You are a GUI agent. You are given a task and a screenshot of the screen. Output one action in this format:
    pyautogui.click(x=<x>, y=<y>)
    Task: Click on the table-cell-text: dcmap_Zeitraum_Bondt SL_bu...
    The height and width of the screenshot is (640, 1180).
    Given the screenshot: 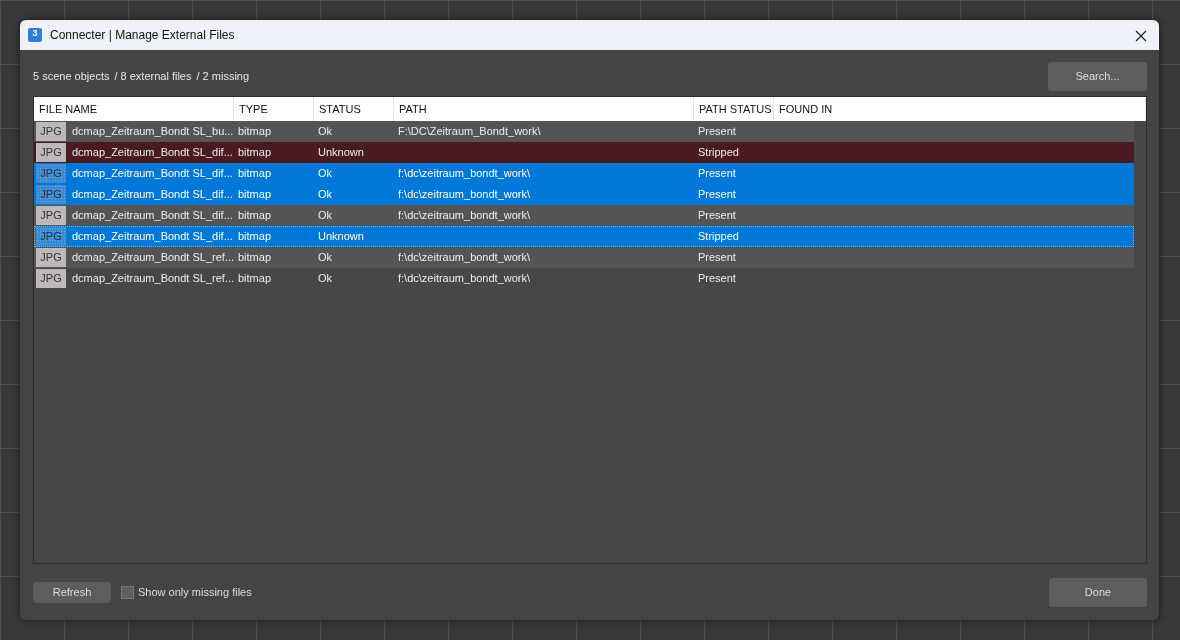 What is the action you would take?
    pyautogui.click(x=153, y=132)
    